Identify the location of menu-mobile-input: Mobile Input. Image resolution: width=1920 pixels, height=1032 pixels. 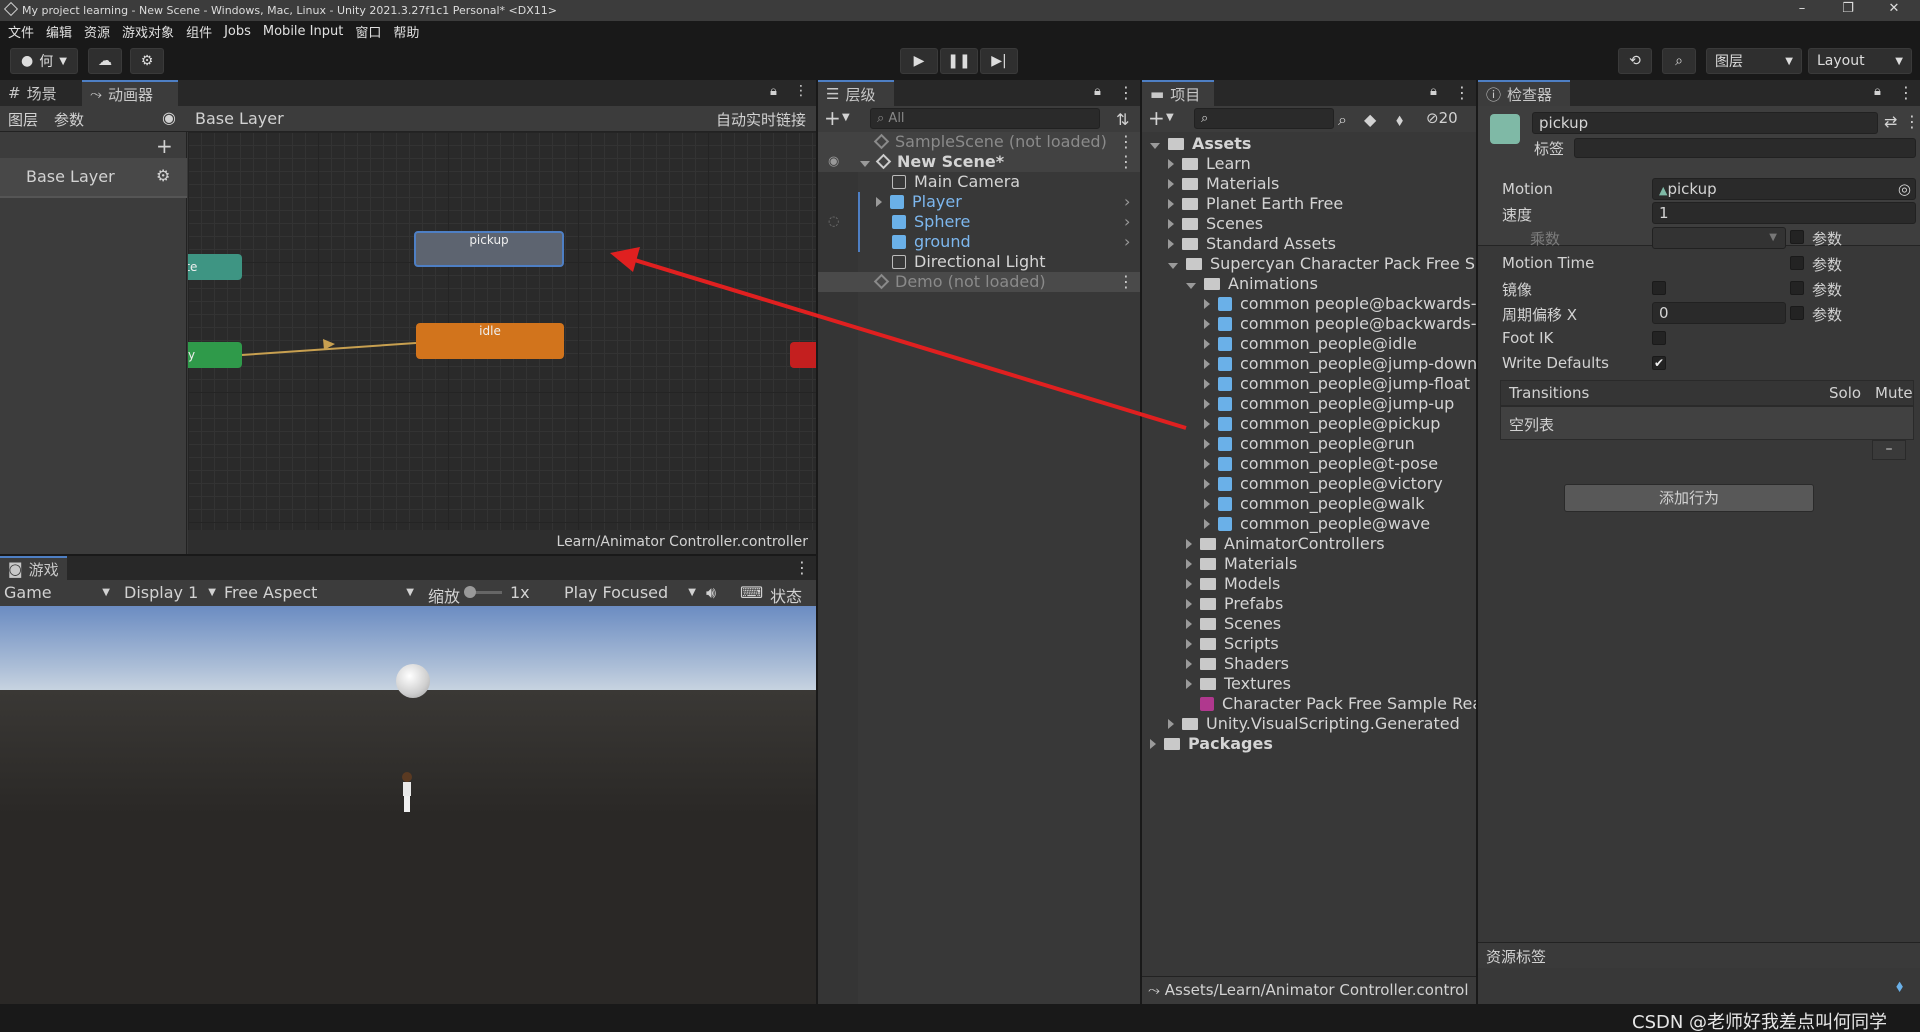
(303, 31).